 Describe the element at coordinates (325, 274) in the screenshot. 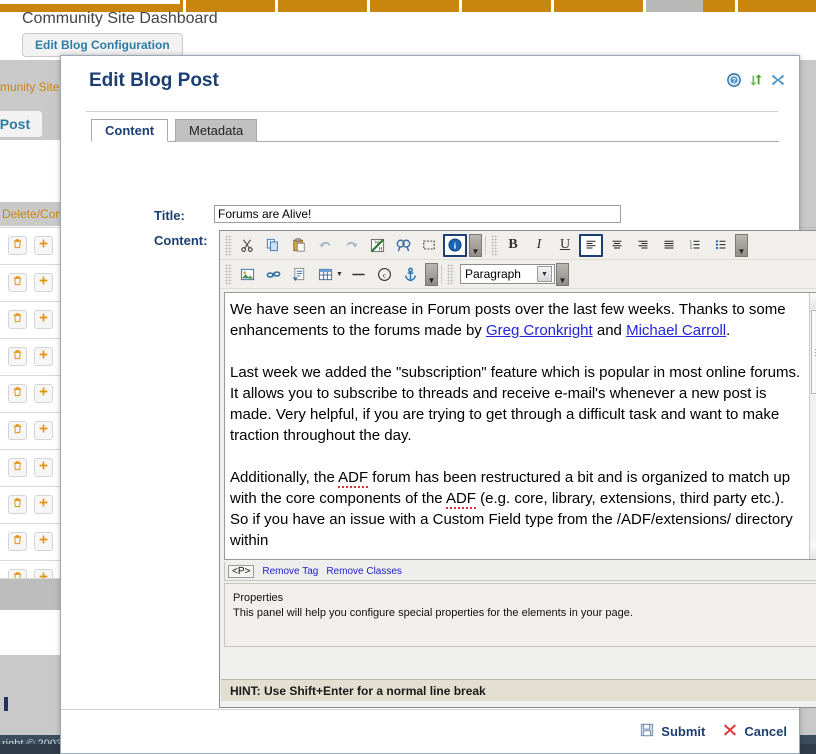

I see `insert-table-icon` at that location.